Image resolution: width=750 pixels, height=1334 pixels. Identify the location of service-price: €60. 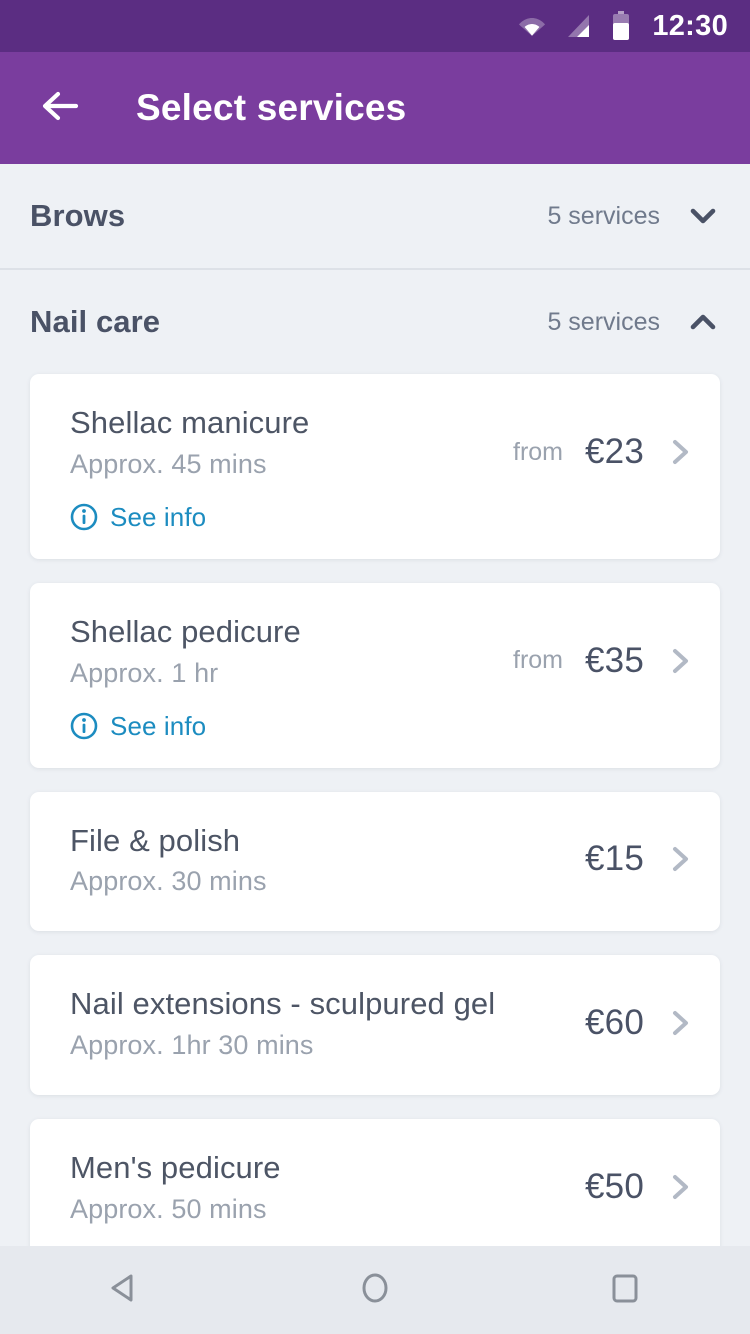
(614, 1023).